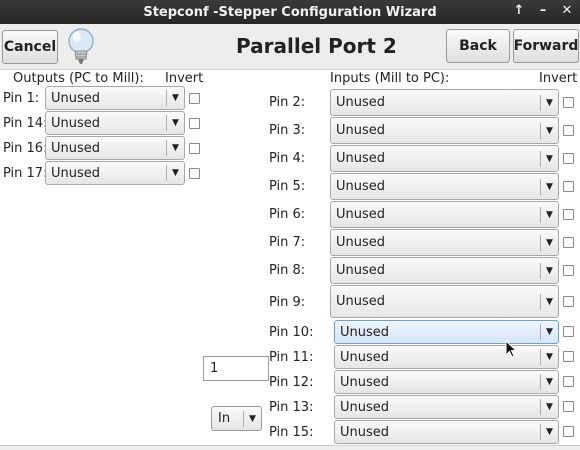 The image size is (580, 450). I want to click on cancel-button: Cancel, so click(30, 47).